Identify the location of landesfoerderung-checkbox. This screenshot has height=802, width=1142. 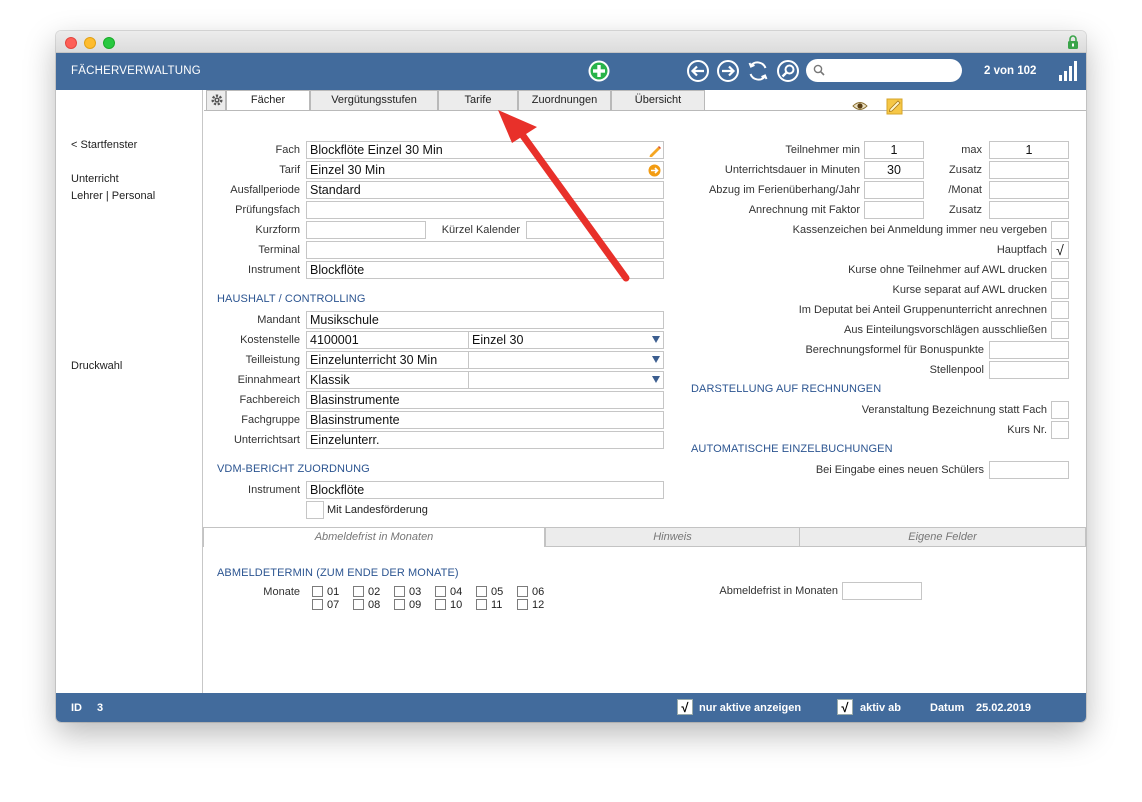
(315, 510).